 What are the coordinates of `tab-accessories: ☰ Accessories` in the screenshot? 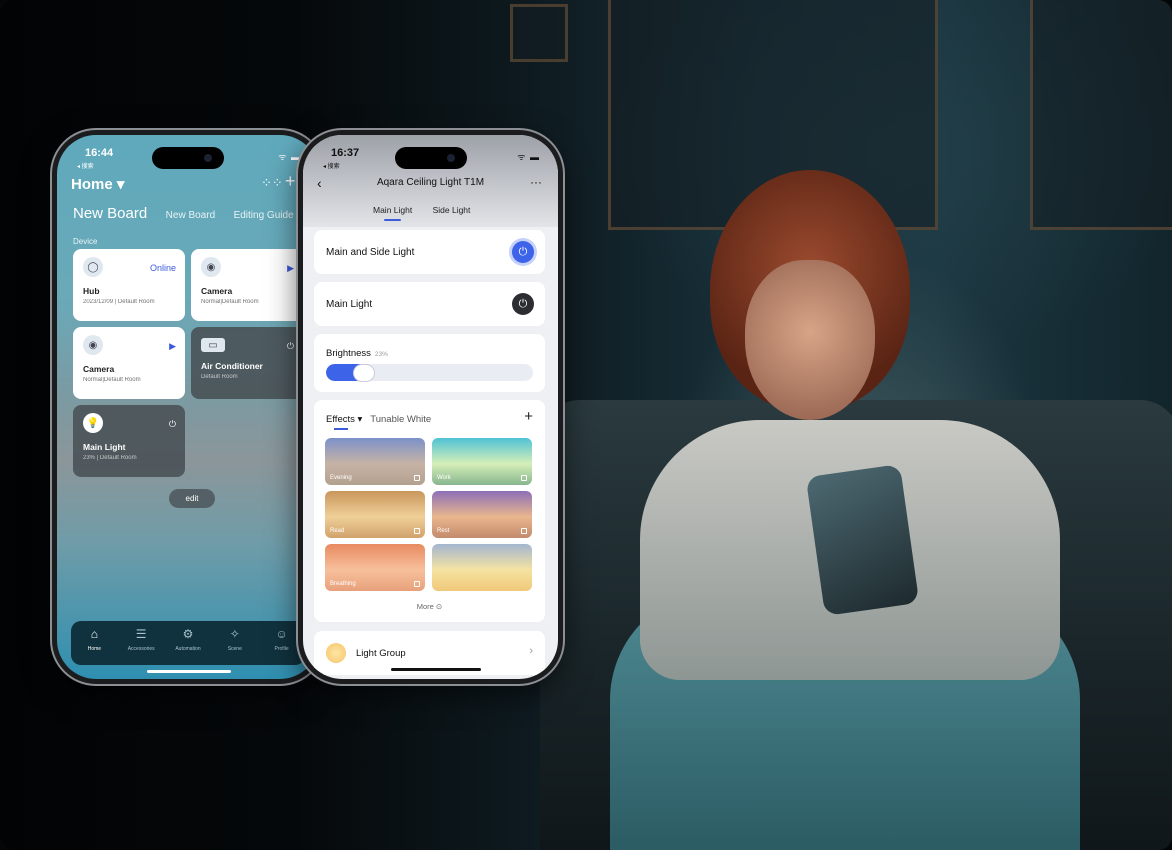 It's located at (141, 646).